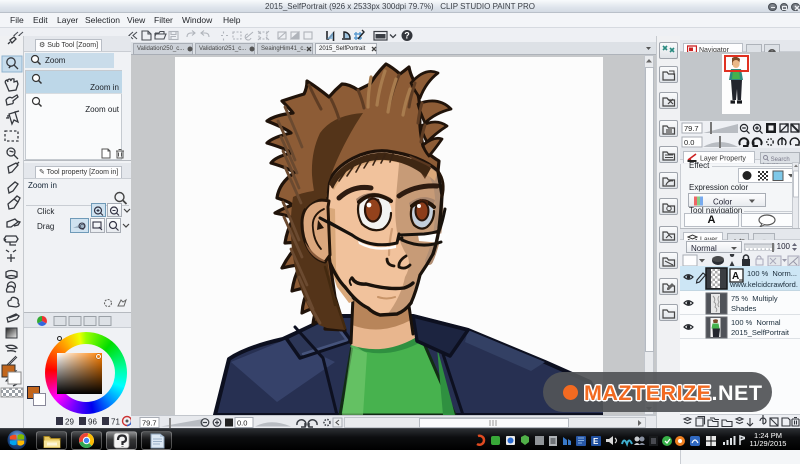 Image resolution: width=800 pixels, height=464 pixels. Describe the element at coordinates (744, 308) in the screenshot. I see `svg-text: Shades` at that location.